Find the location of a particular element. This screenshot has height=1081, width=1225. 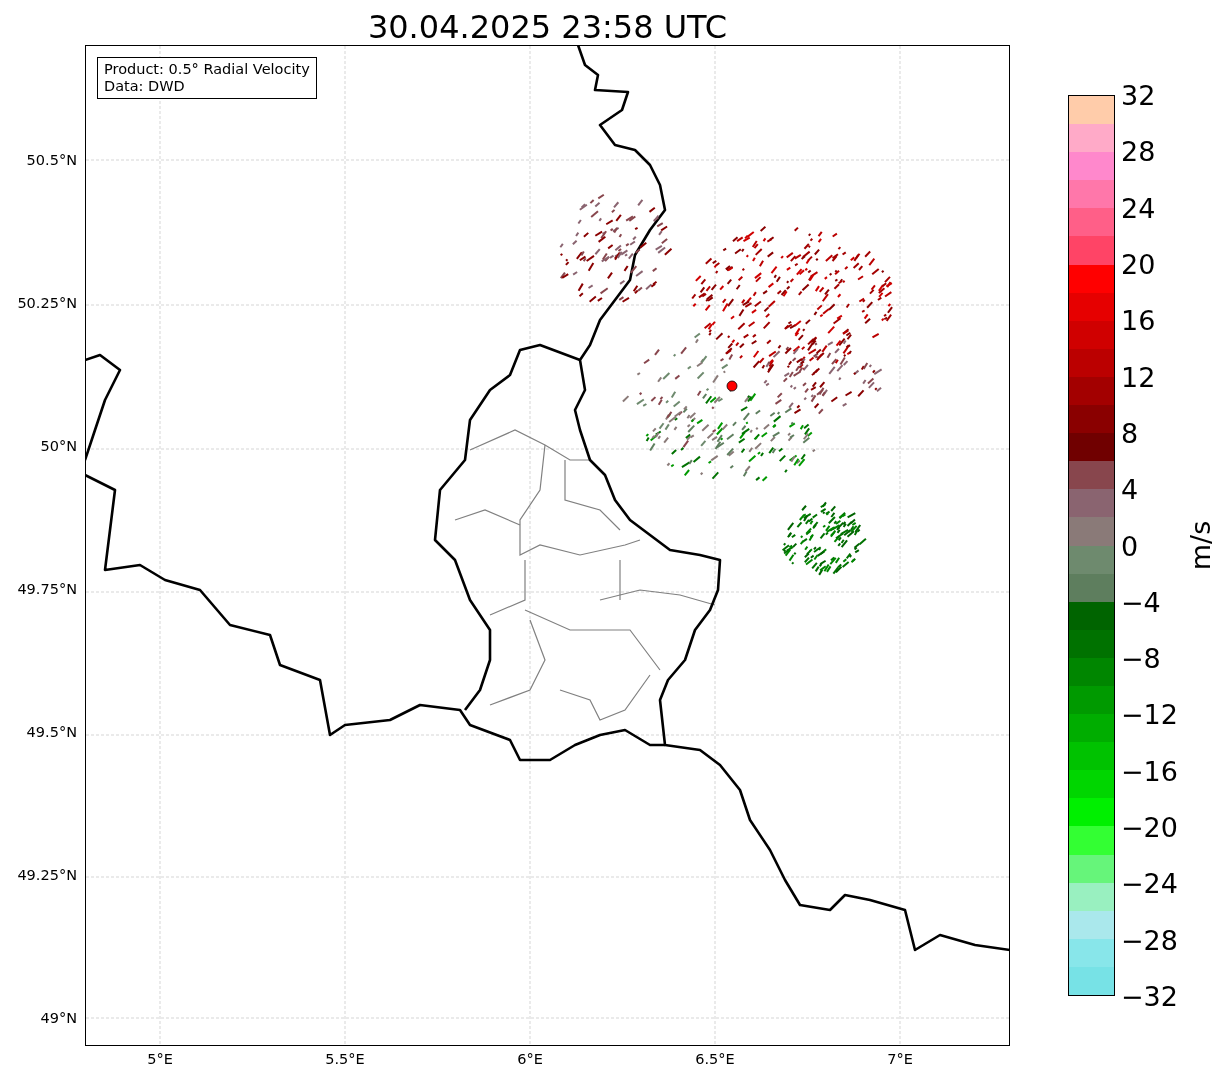

colorbar-tick-label: 0 is located at coordinates (1130, 545).